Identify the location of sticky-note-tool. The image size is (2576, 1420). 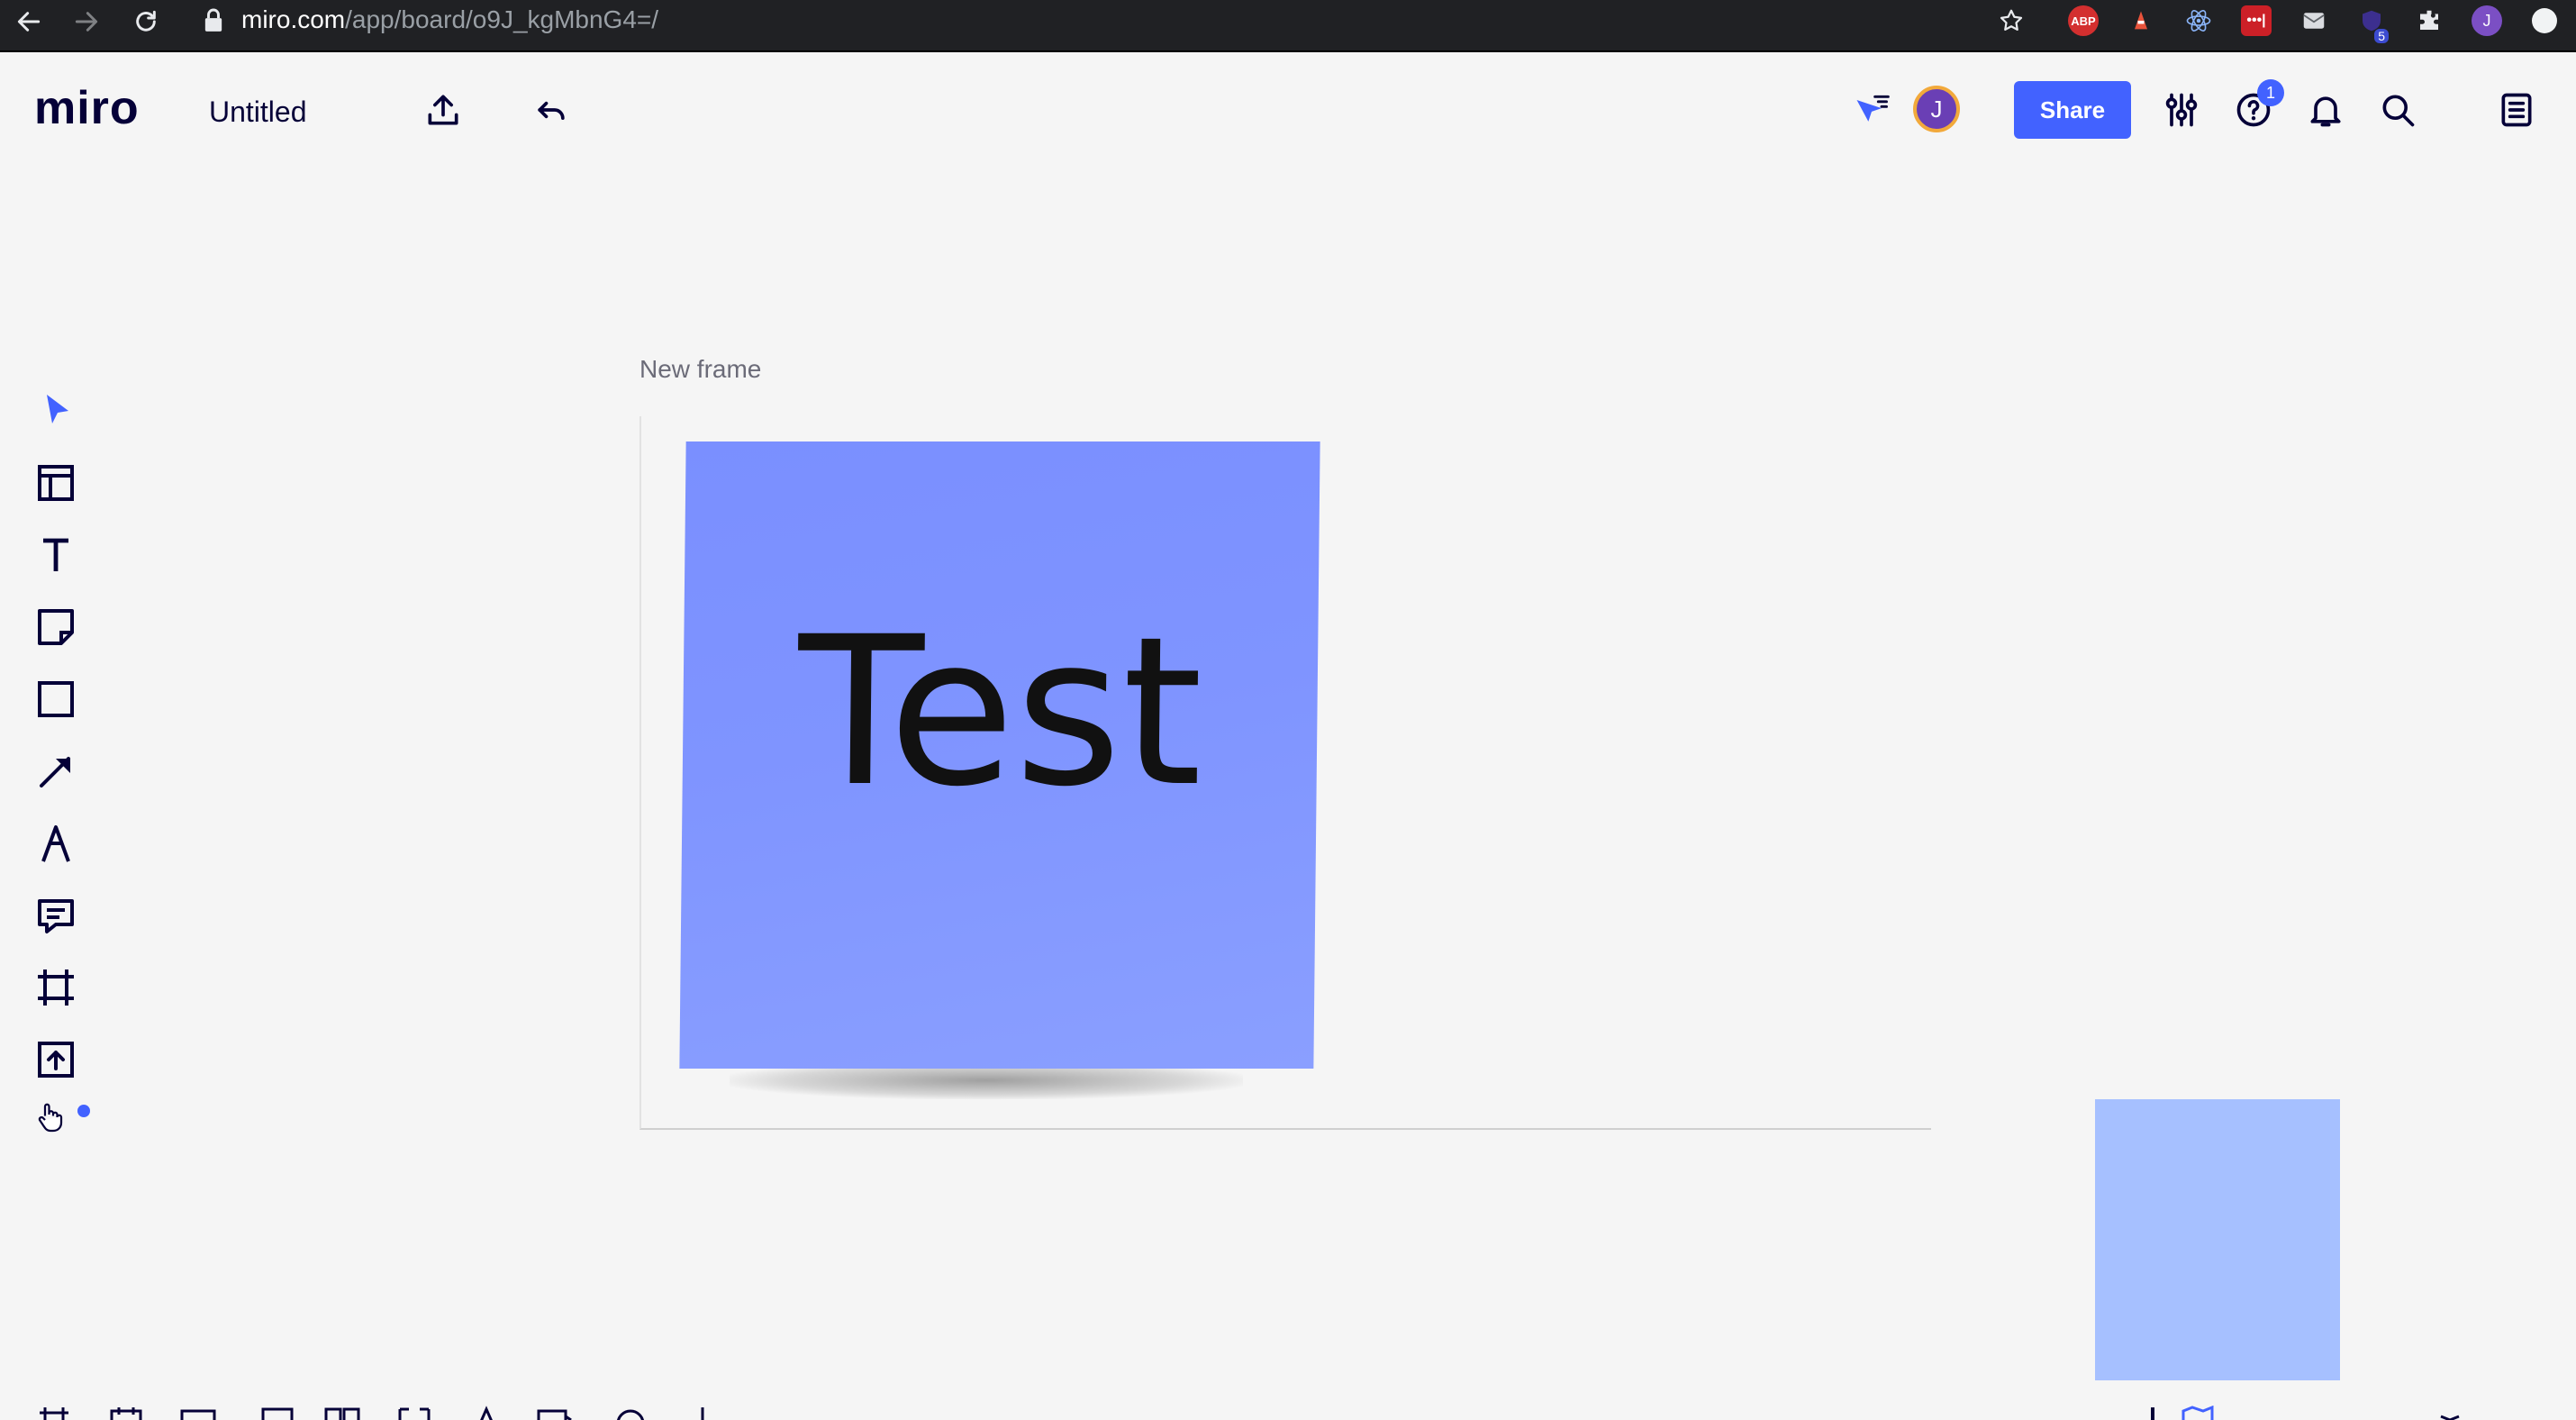
(56, 627).